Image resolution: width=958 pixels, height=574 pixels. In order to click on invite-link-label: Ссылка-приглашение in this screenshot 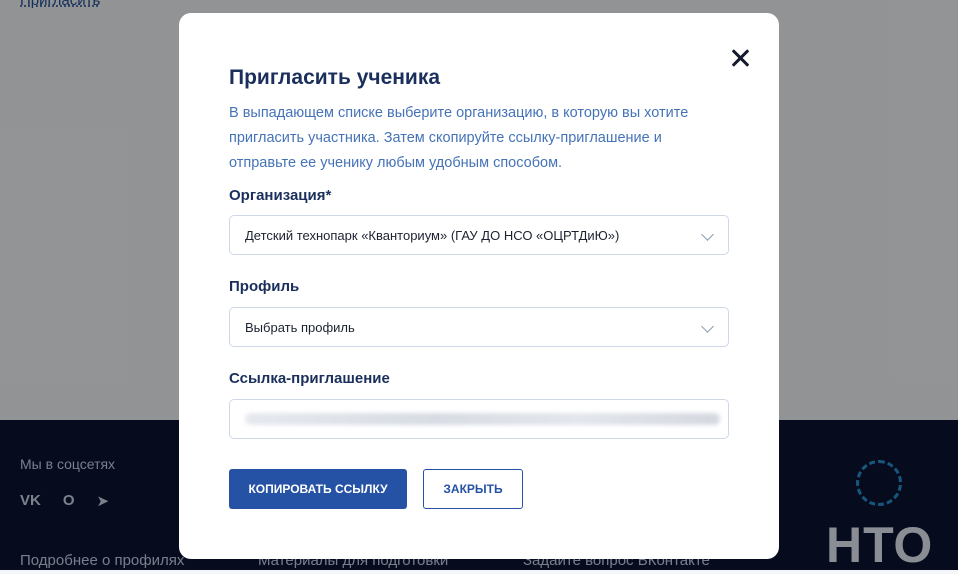, I will do `click(309, 378)`.